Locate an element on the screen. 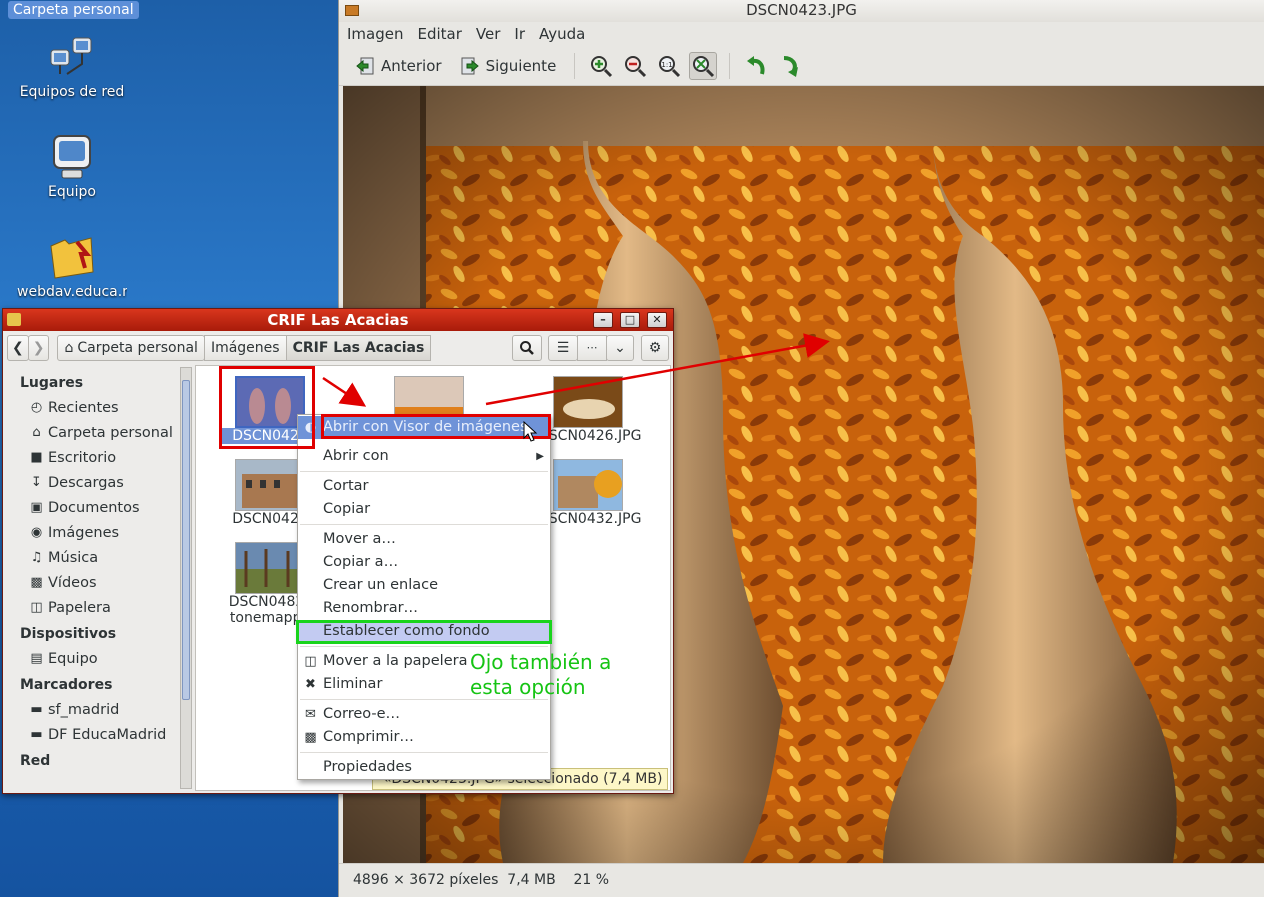  grid-icon: ⋯ is located at coordinates (592, 347).